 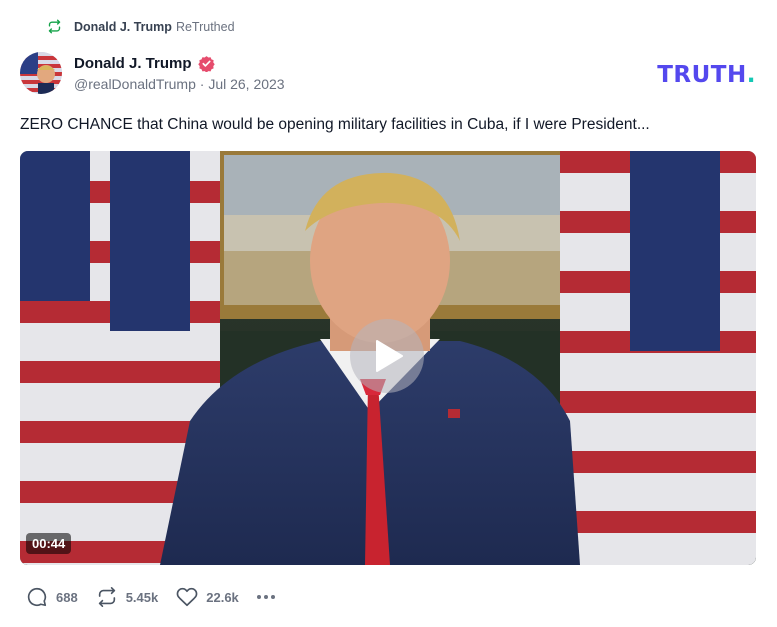 What do you see at coordinates (133, 63) in the screenshot?
I see `author-display-name: Donald J. Trump` at bounding box center [133, 63].